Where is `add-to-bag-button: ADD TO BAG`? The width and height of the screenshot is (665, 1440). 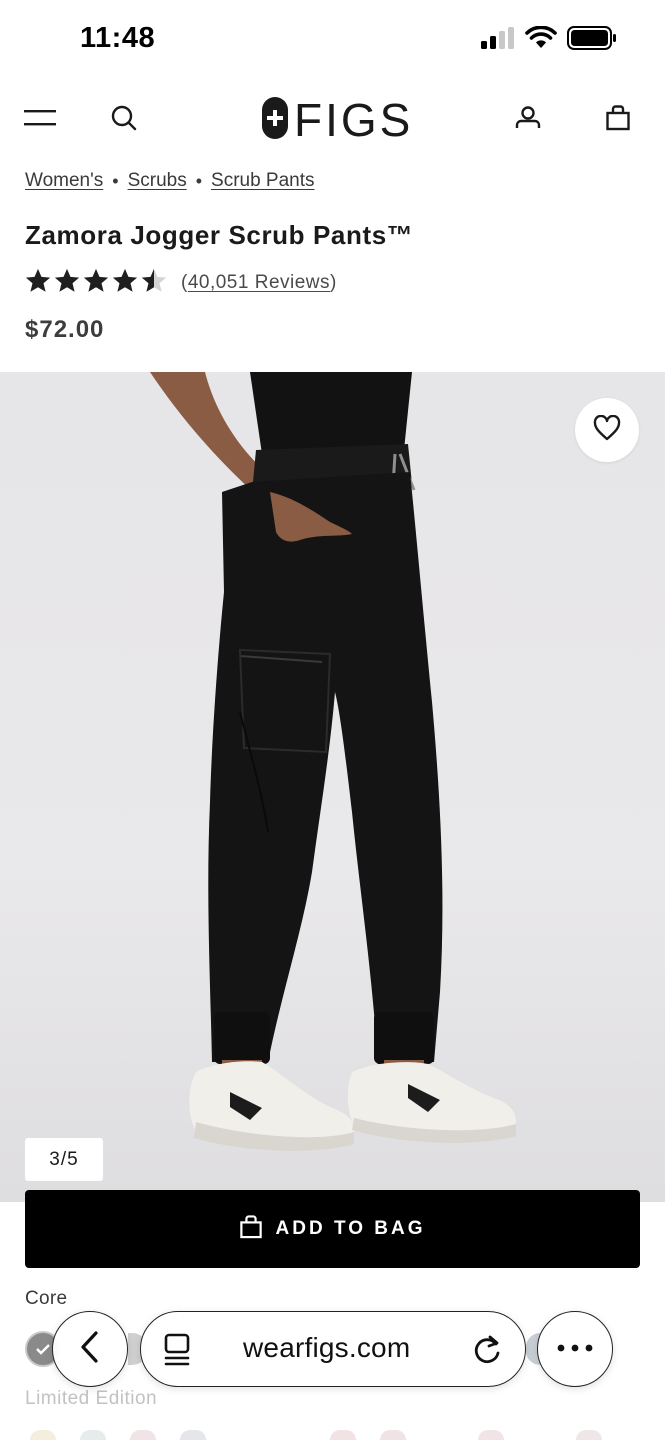
add-to-bag-button: ADD TO BAG is located at coordinates (332, 1229).